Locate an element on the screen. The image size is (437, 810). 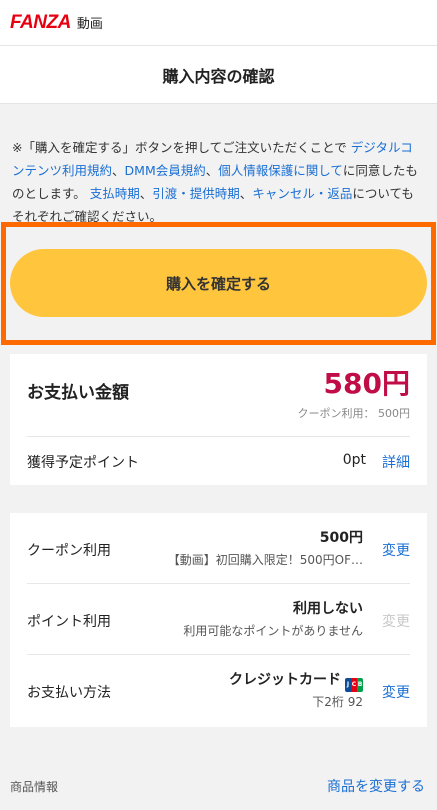
link-privacy: 個人情報保護に関して is located at coordinates (280, 170).